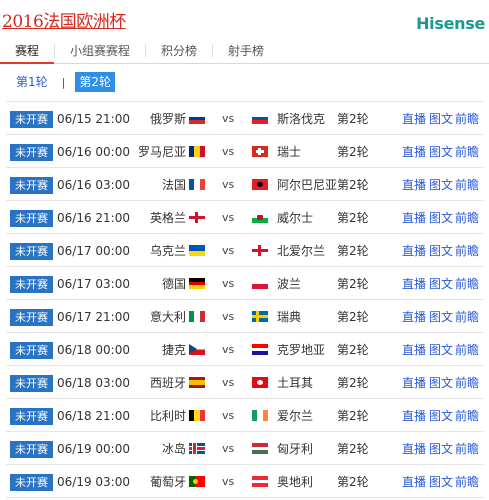 This screenshot has width=489, height=500. Describe the element at coordinates (245, 217) in the screenshot. I see `match-row: 未开赛 06/16 21:00 英格兰 vs 威尔士 第2轮 直播 图文 前瞻` at that location.